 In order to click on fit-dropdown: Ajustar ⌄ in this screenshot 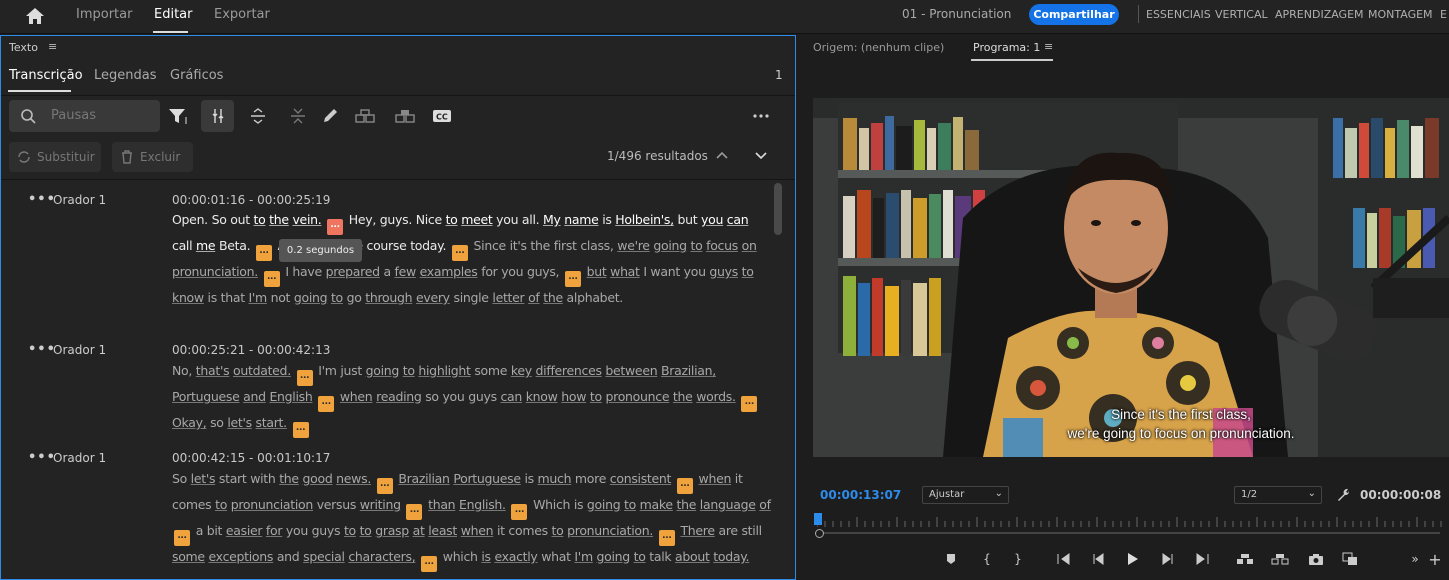, I will do `click(965, 495)`.